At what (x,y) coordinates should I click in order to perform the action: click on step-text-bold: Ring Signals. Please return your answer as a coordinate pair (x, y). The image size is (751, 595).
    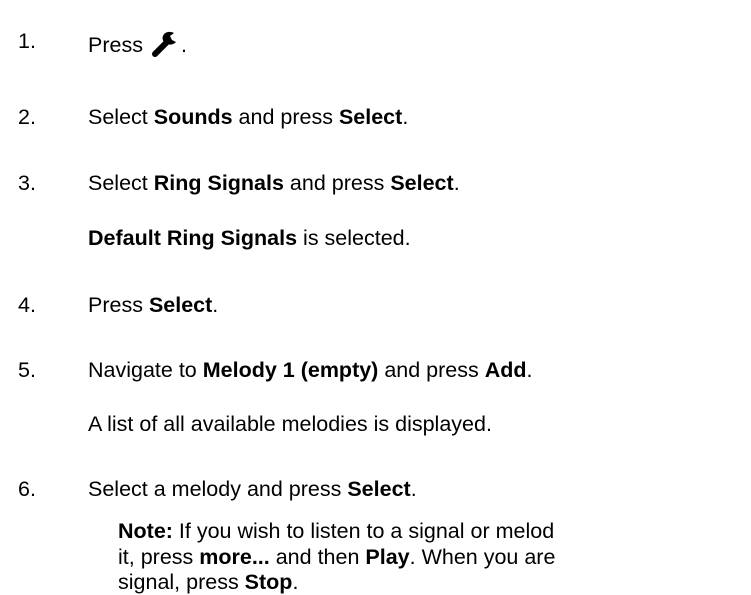
    Looking at the image, I should click on (218, 183).